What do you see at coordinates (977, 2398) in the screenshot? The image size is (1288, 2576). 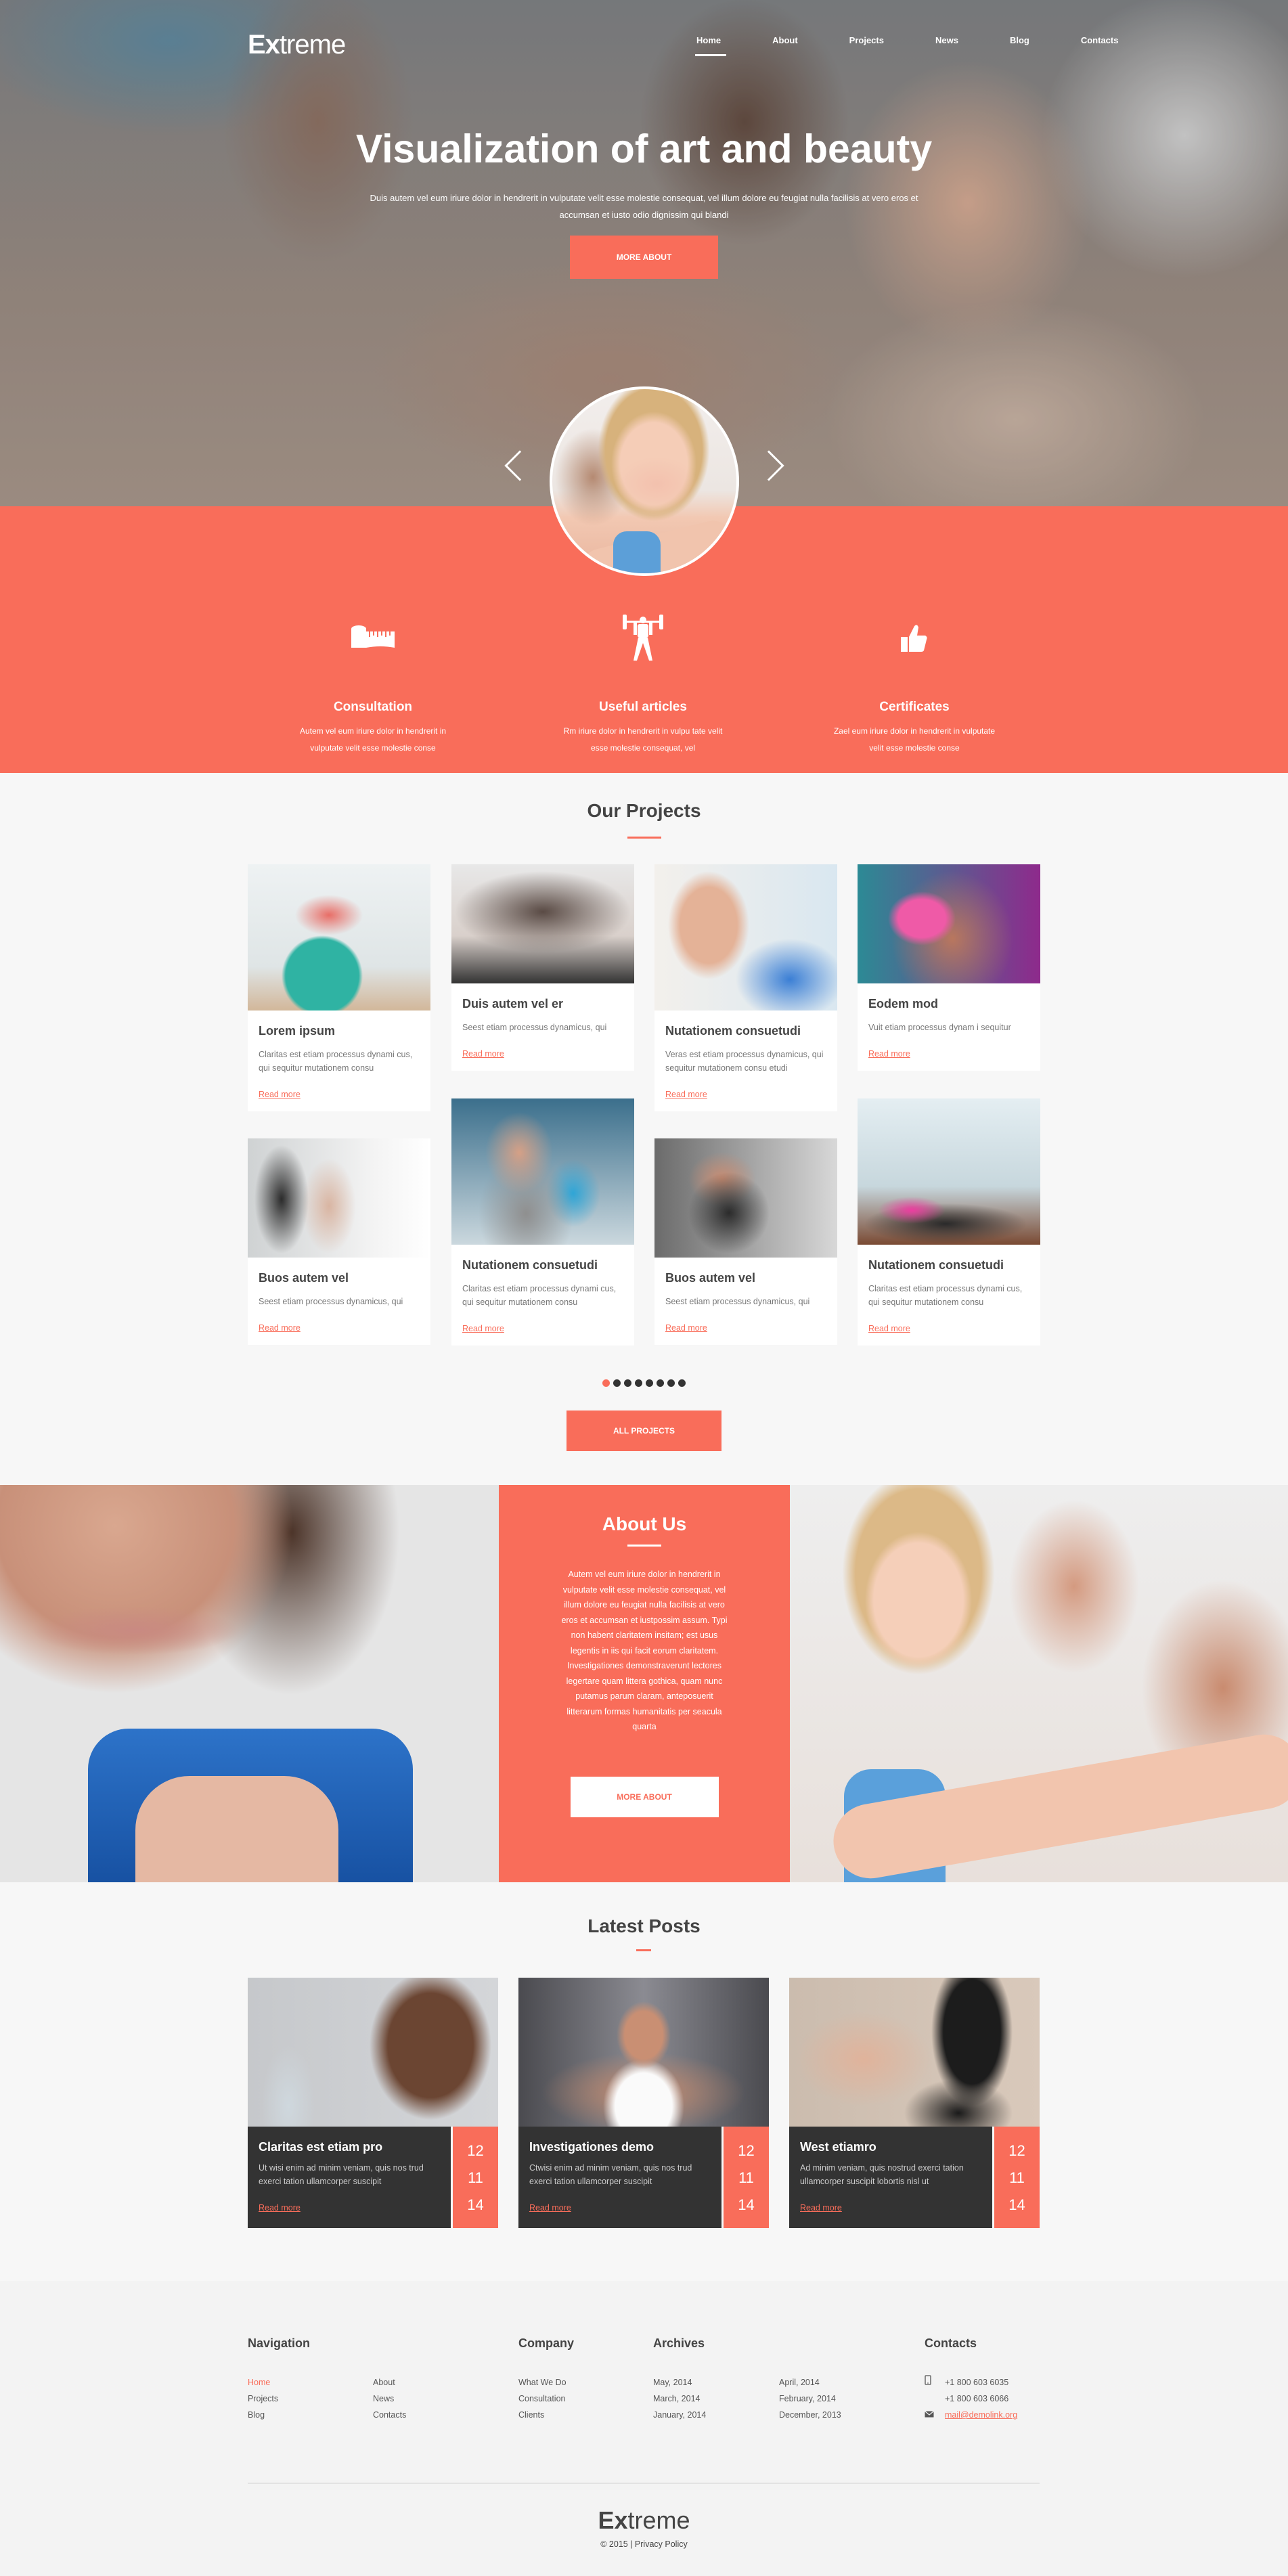 I see `phone-number: +1 800 603 6066` at bounding box center [977, 2398].